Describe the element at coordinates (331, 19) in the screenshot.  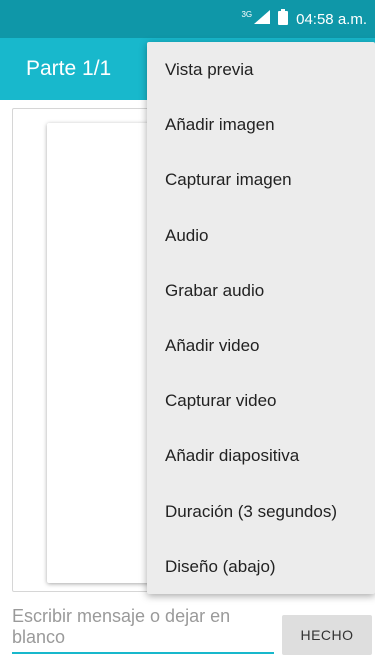
I see `clock: 04:58 a.m.` at that location.